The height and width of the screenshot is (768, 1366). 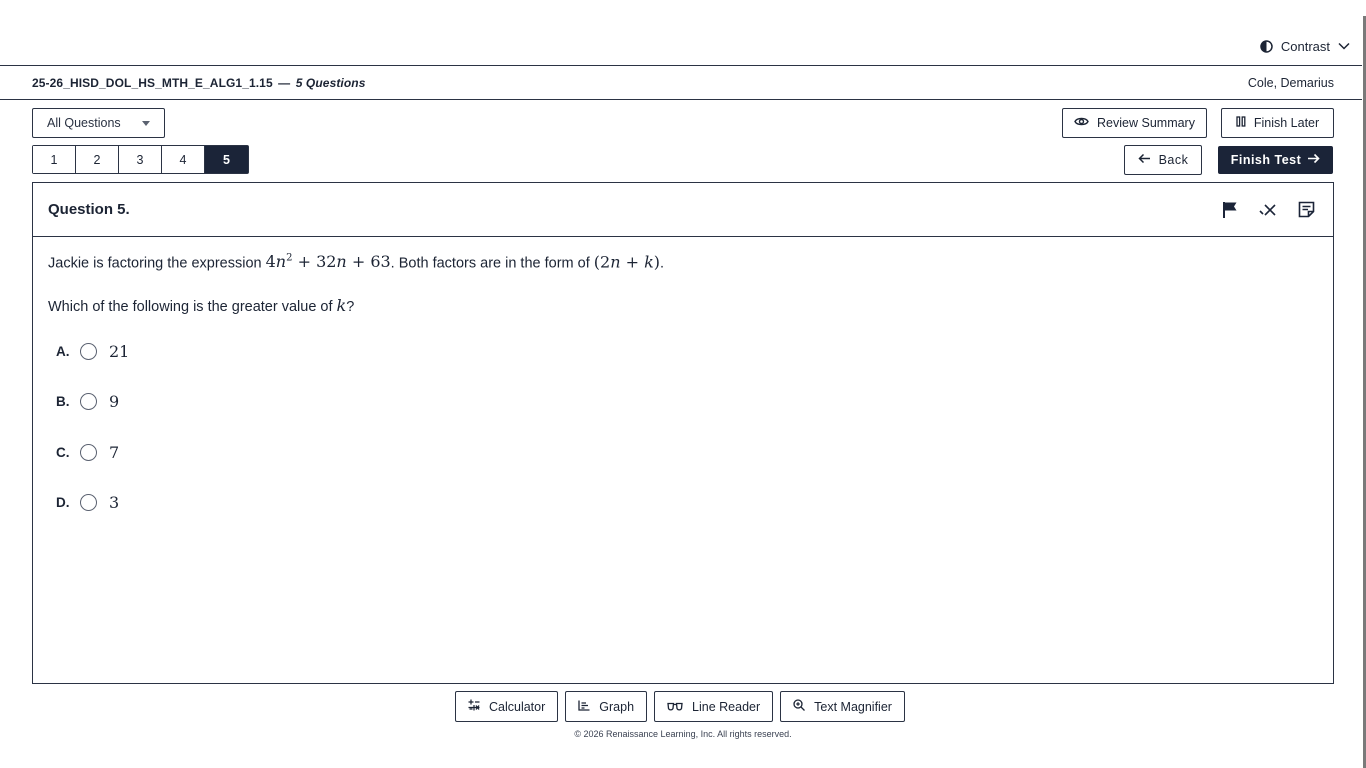 I want to click on arrow-right-icon, so click(x=1313, y=160).